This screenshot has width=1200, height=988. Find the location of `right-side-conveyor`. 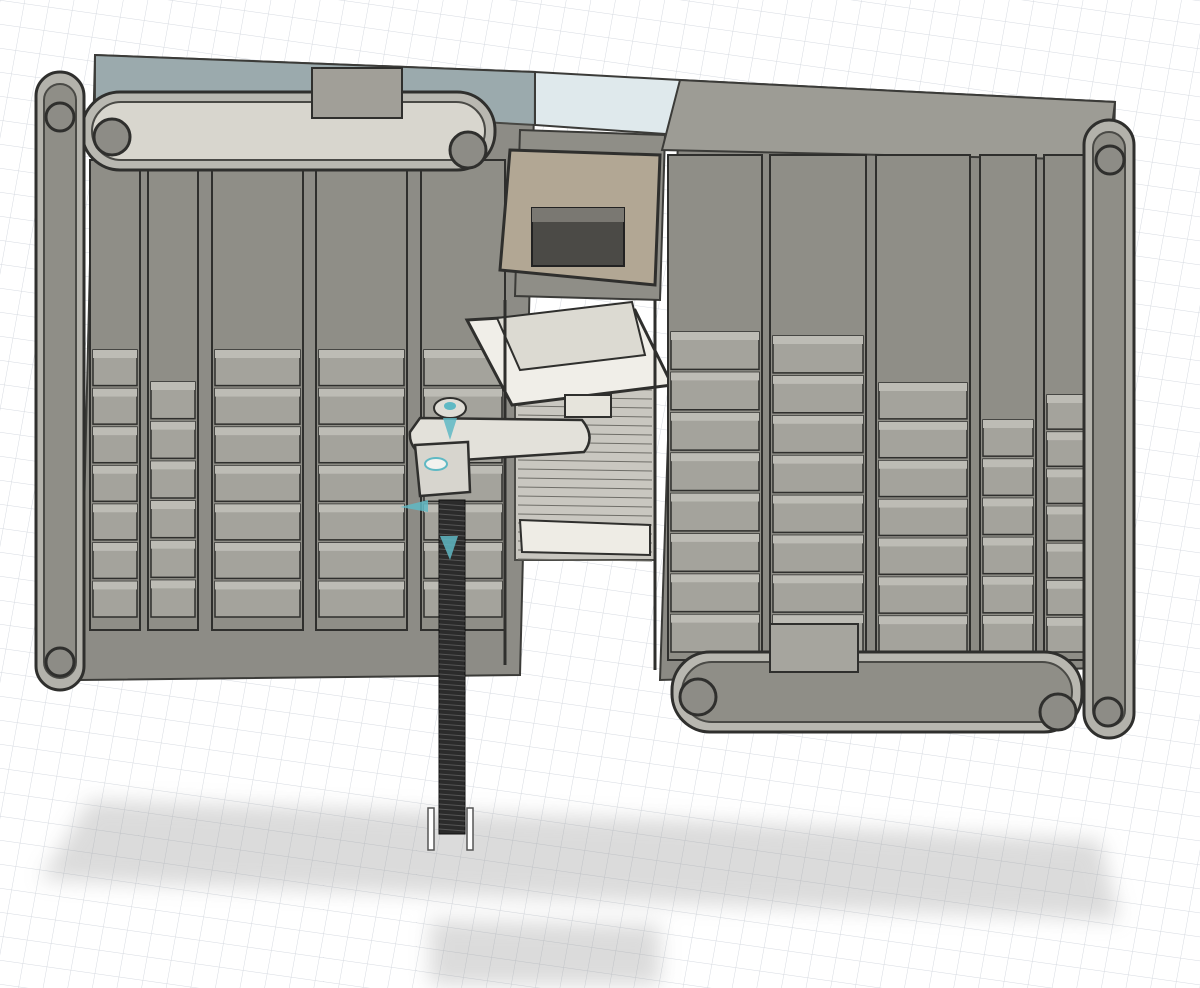

right-side-conveyor is located at coordinates (1109, 429).